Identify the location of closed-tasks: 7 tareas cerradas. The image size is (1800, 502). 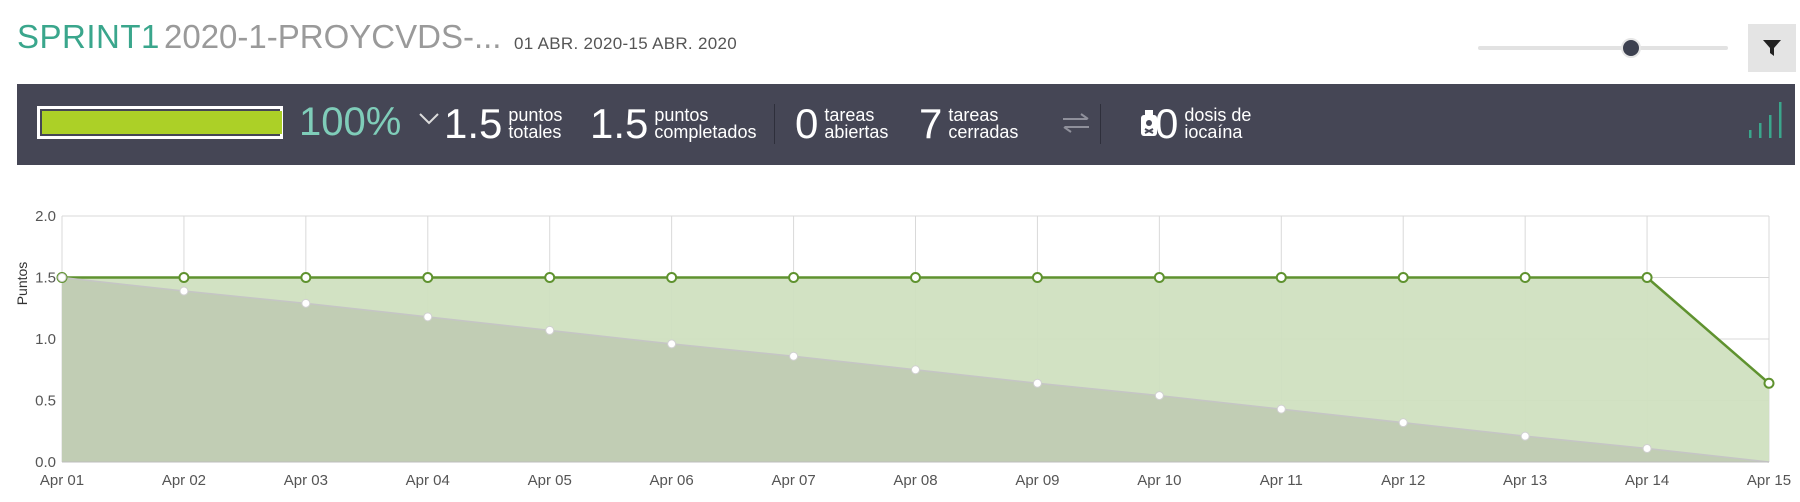
(968, 124).